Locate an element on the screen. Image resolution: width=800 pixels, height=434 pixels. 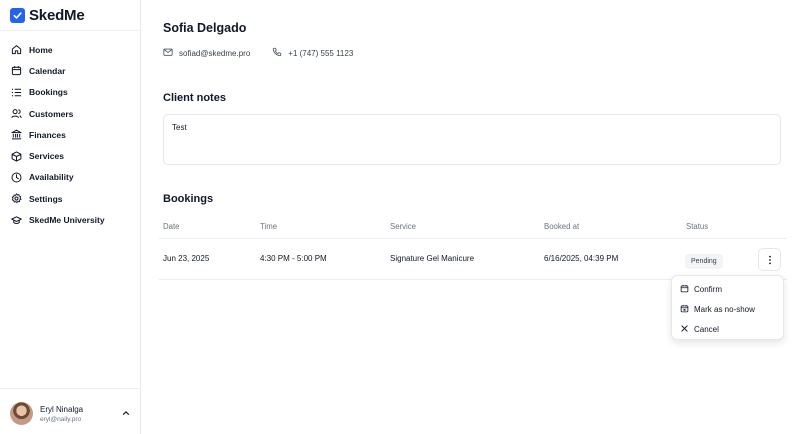
column-header-time: Time is located at coordinates (269, 226).